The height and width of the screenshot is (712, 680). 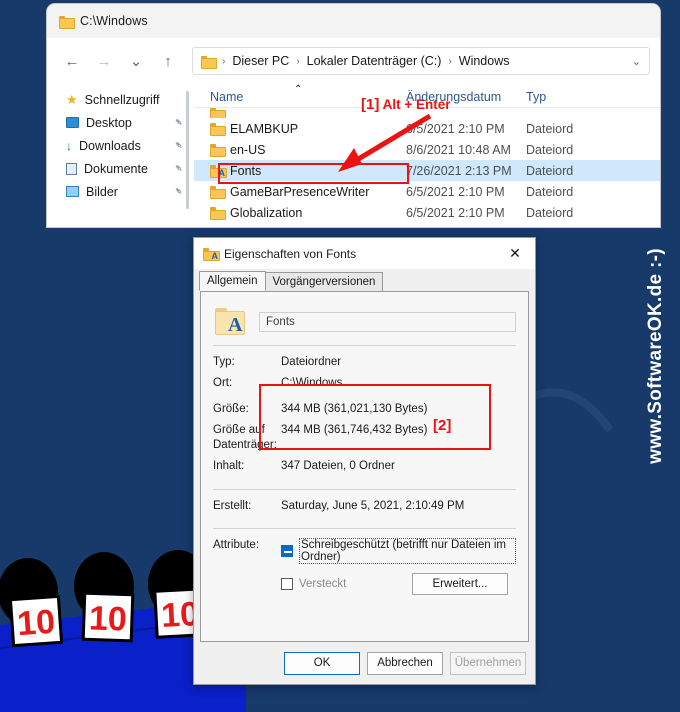 What do you see at coordinates (300, 191) in the screenshot?
I see `file-name: GameBarPresenceWriter` at bounding box center [300, 191].